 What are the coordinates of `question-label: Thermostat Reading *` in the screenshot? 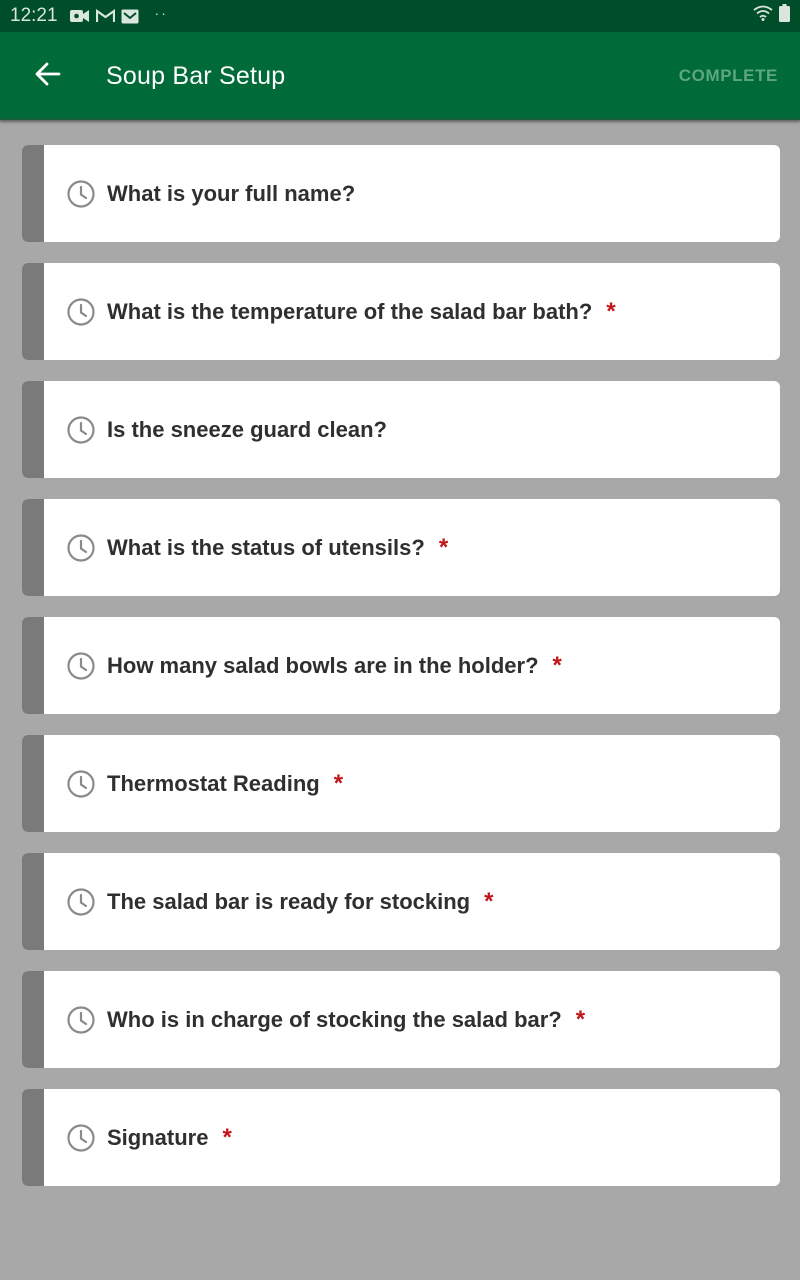 It's located at (225, 783).